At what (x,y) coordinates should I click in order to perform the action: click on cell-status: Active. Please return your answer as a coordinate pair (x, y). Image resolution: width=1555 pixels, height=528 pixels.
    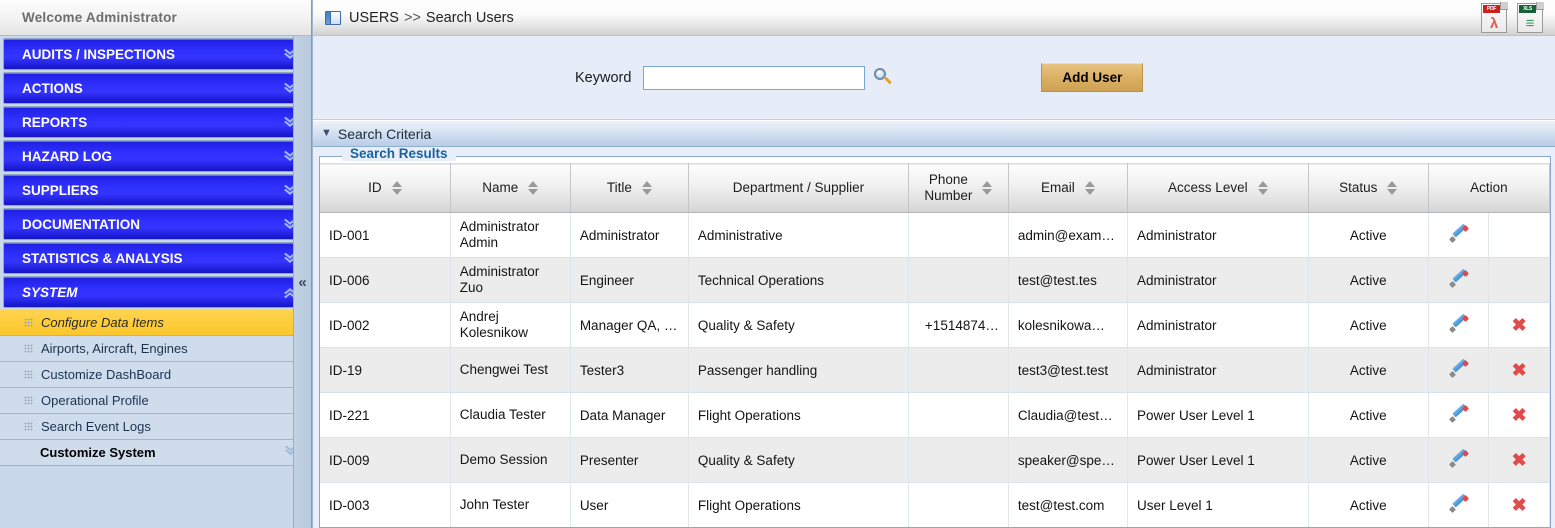
    Looking at the image, I should click on (1368, 325).